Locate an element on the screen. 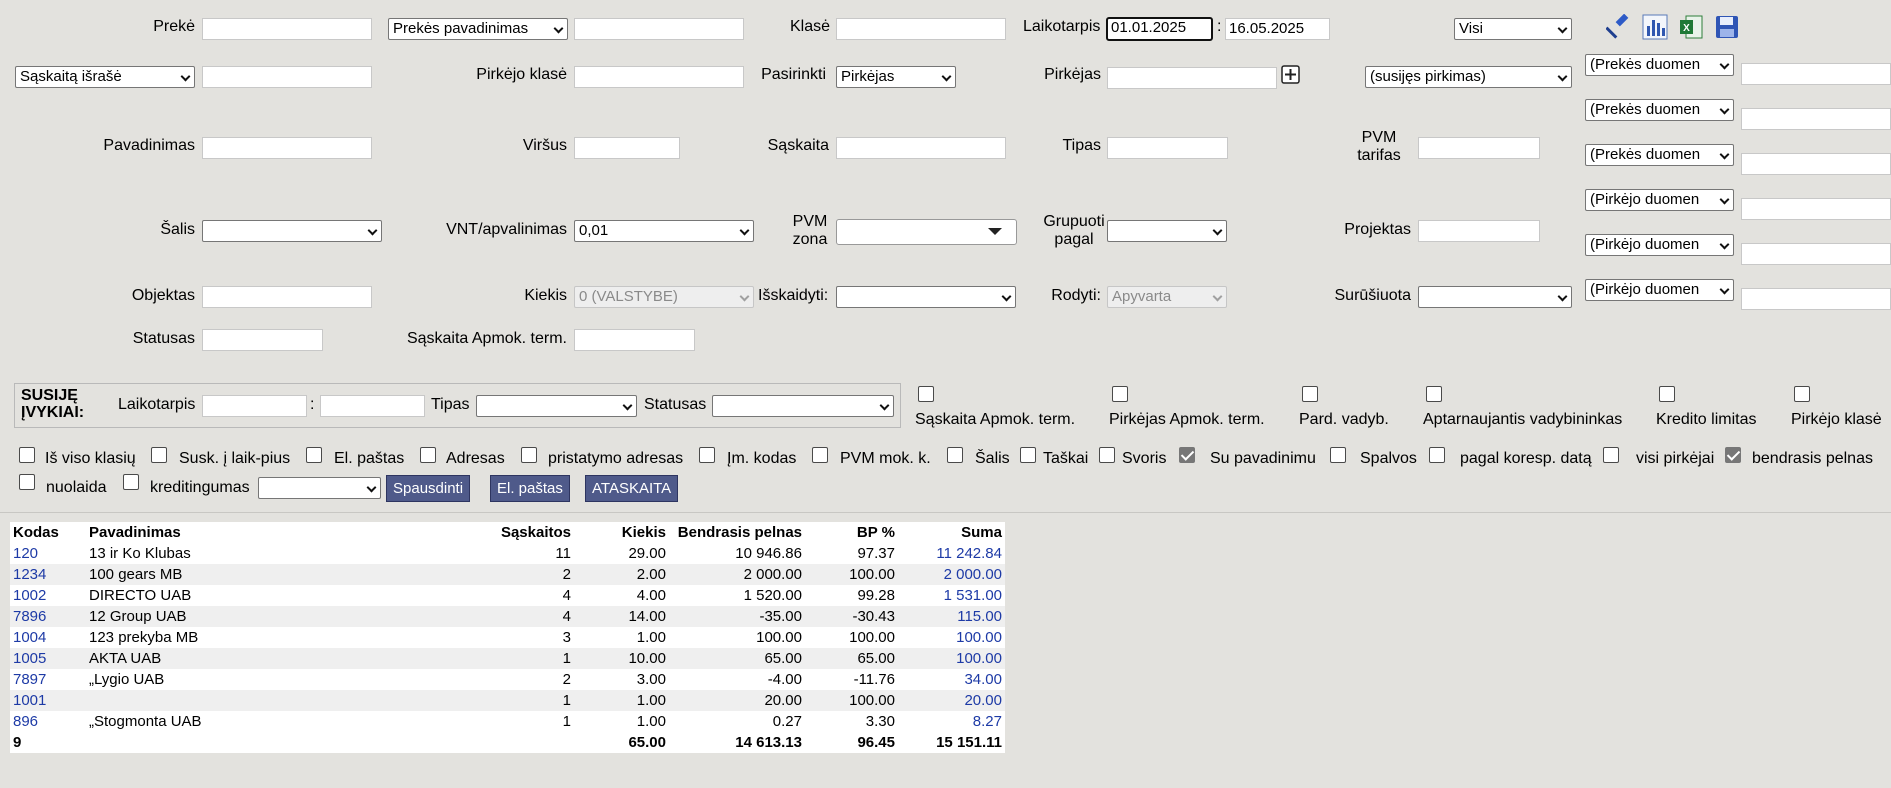 The height and width of the screenshot is (788, 1891). cell-kodas: 1004 is located at coordinates (48, 637).